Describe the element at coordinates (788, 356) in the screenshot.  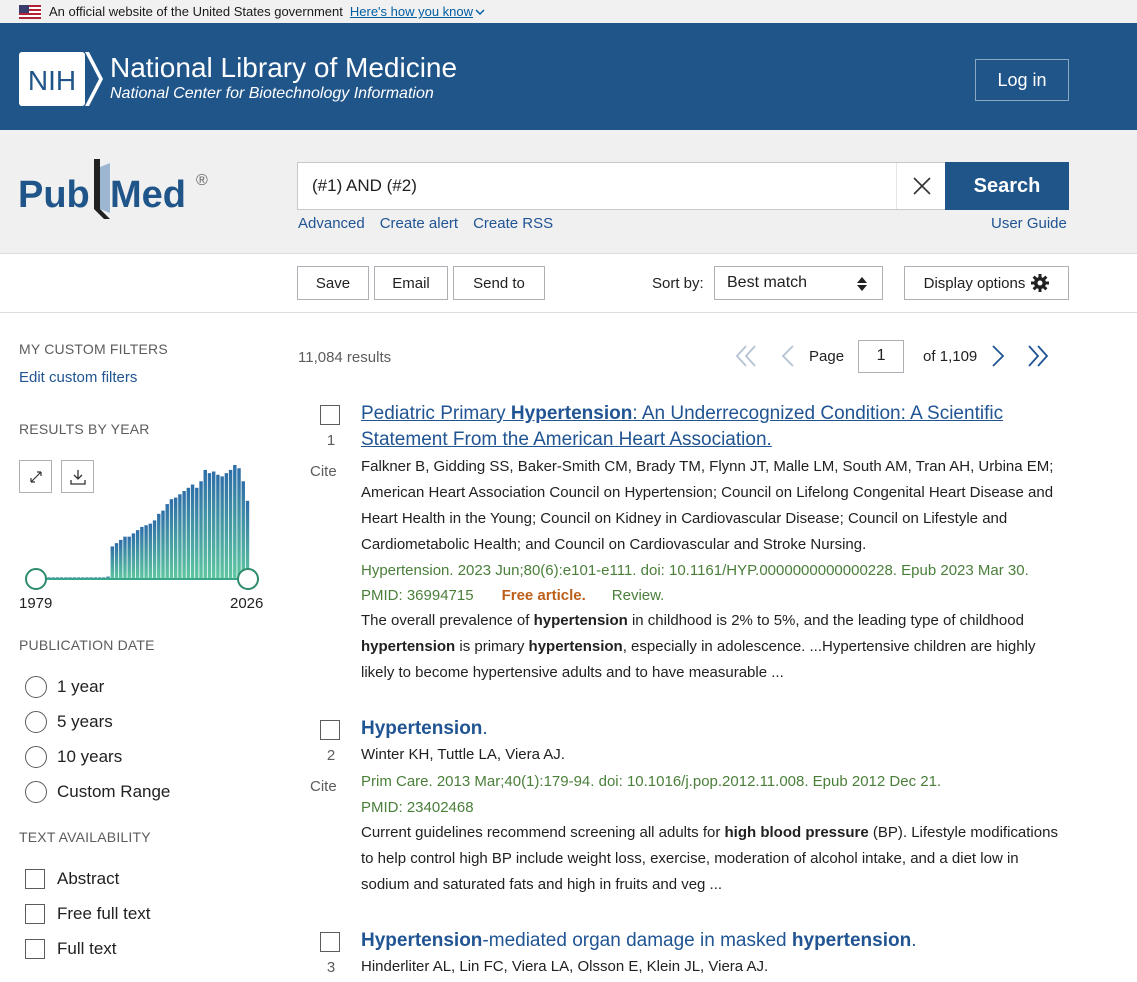
I see `previous-page-icon` at that location.